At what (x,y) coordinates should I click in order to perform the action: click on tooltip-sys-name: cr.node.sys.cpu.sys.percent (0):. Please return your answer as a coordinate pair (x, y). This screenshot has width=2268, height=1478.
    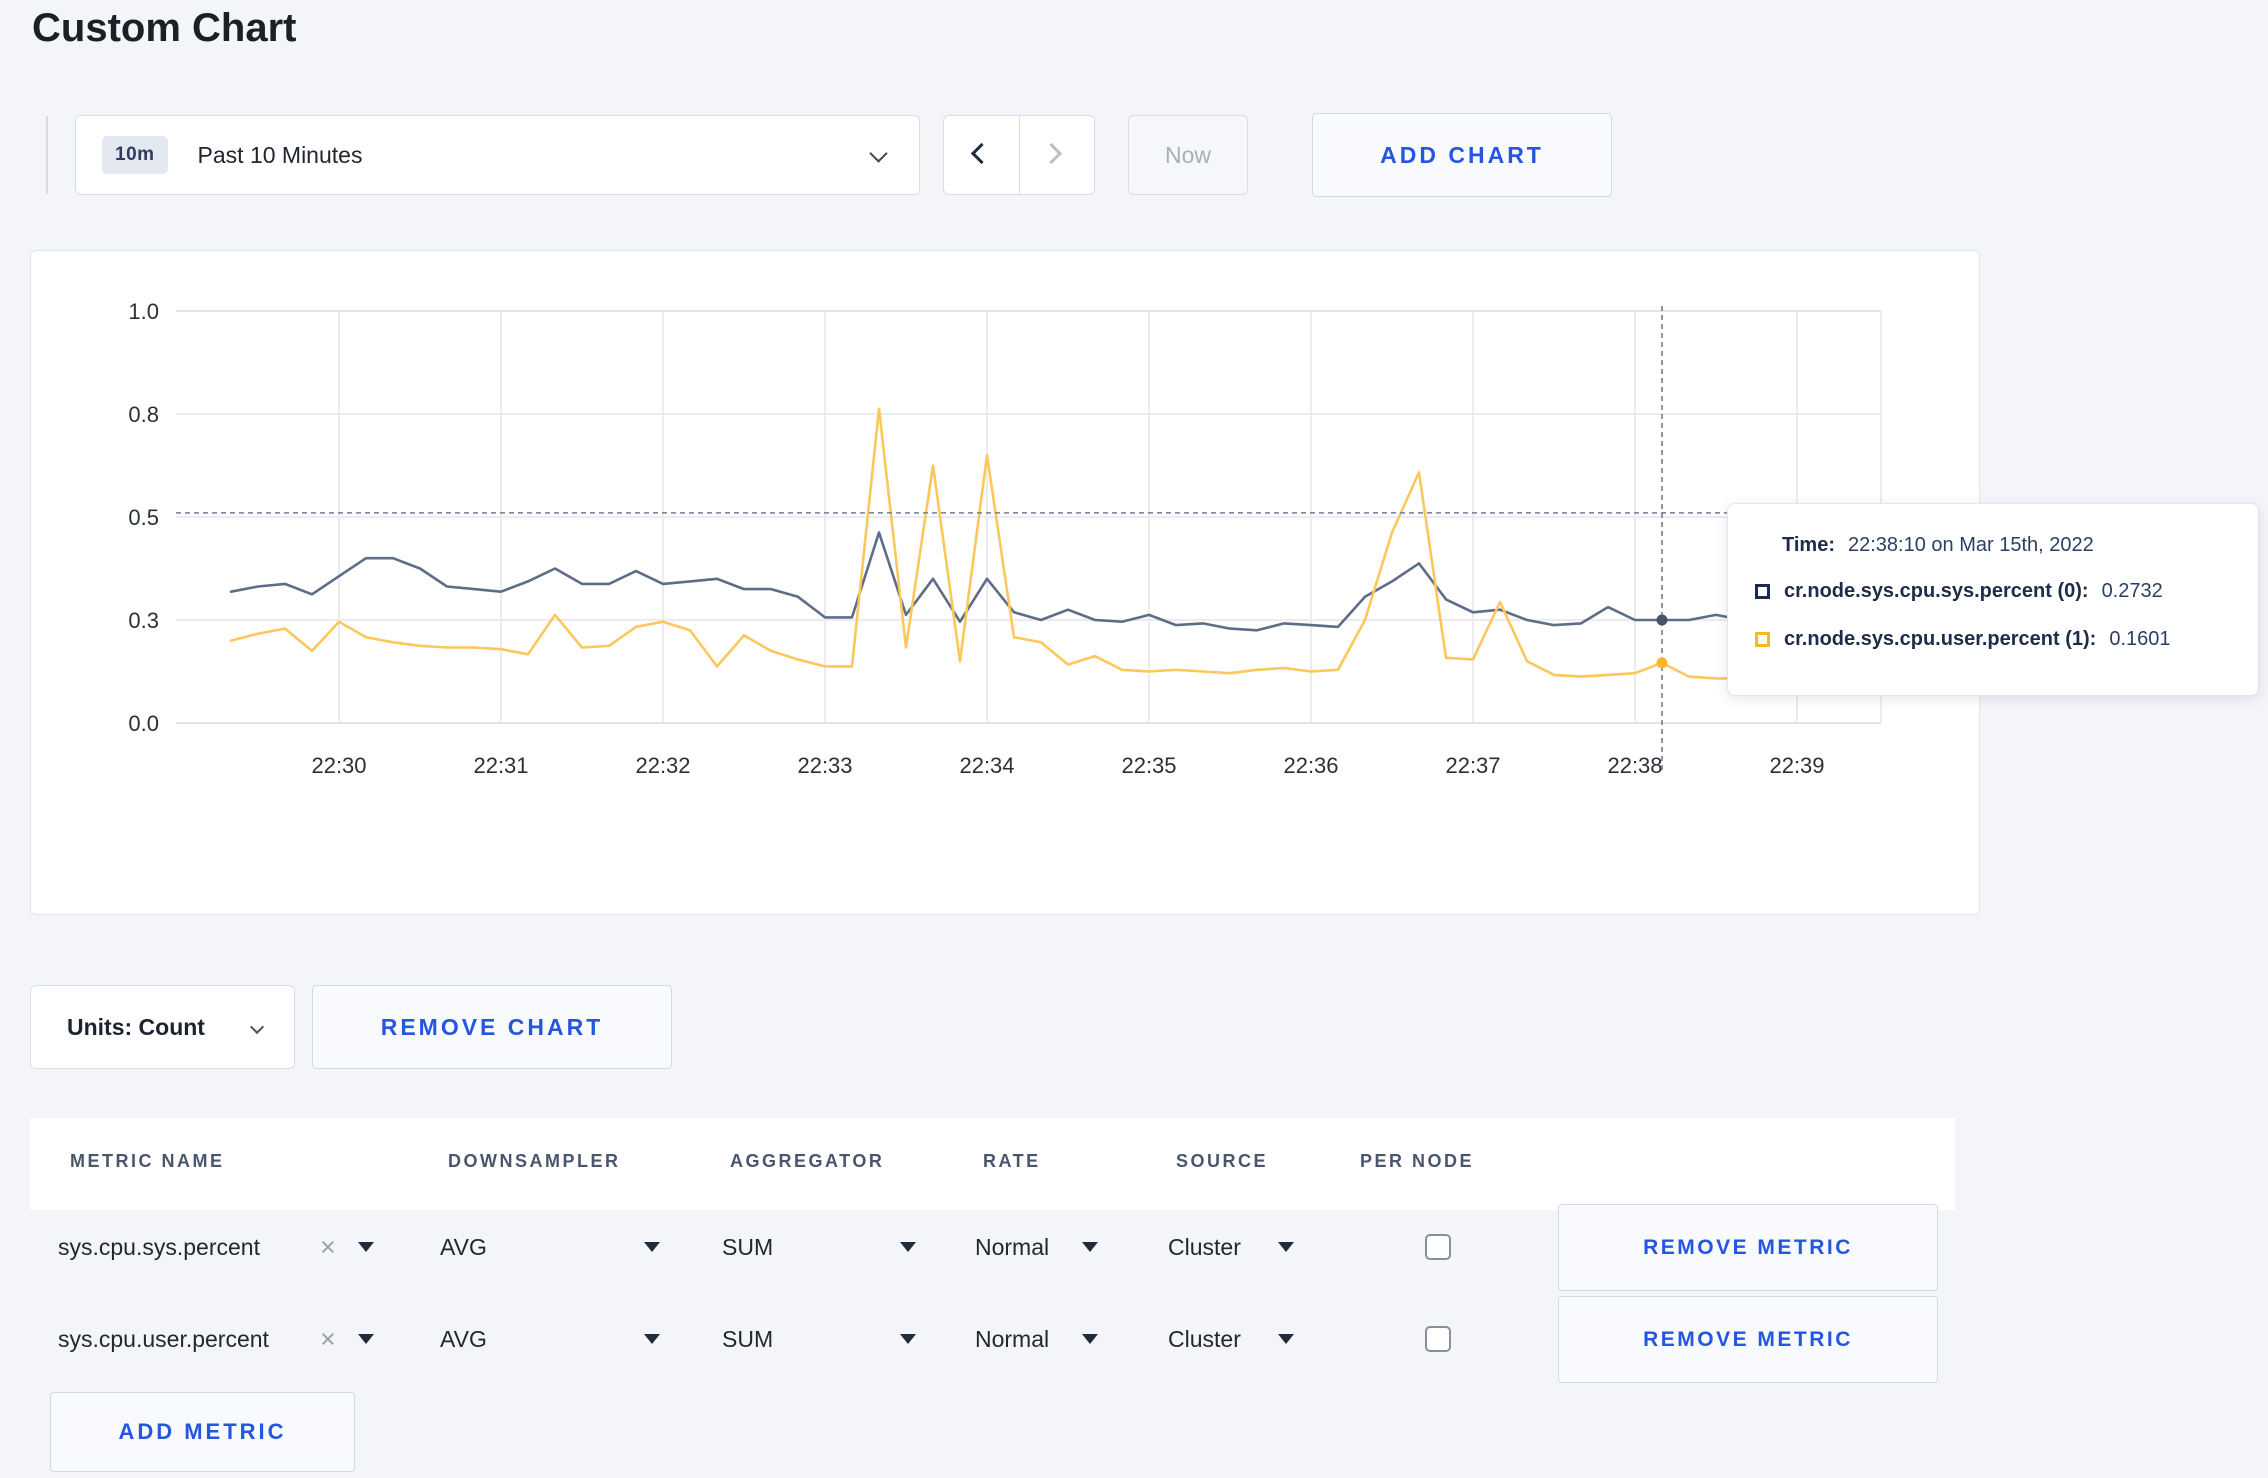
    Looking at the image, I should click on (1936, 591).